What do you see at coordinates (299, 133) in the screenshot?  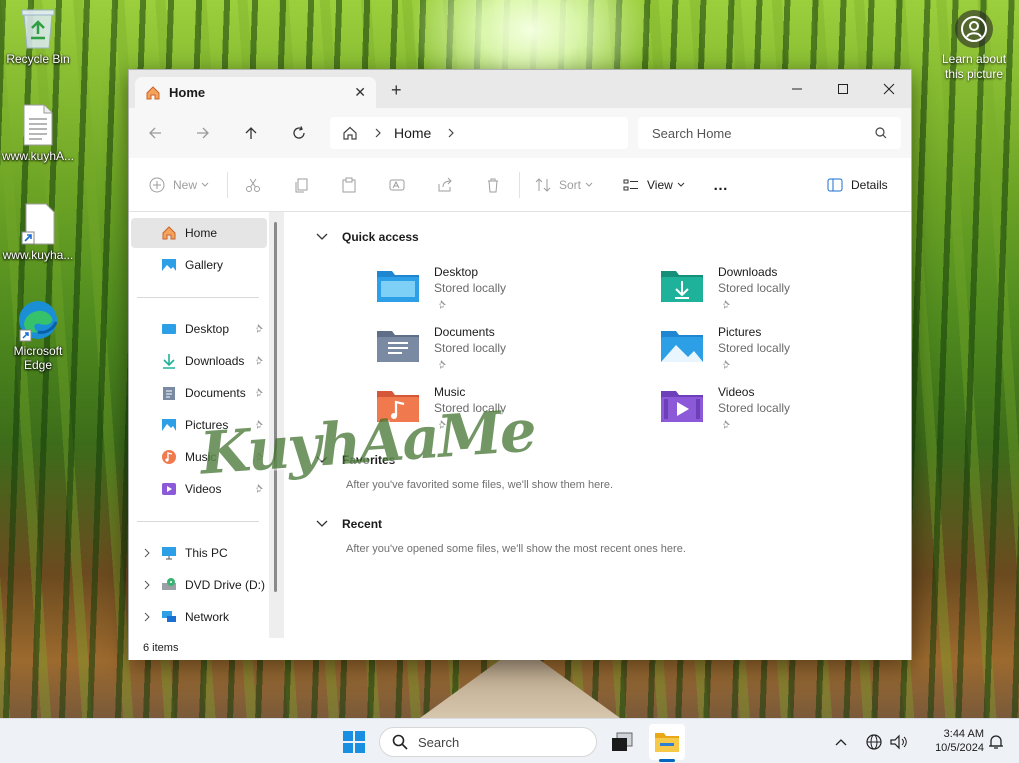 I see `refresh-button` at bounding box center [299, 133].